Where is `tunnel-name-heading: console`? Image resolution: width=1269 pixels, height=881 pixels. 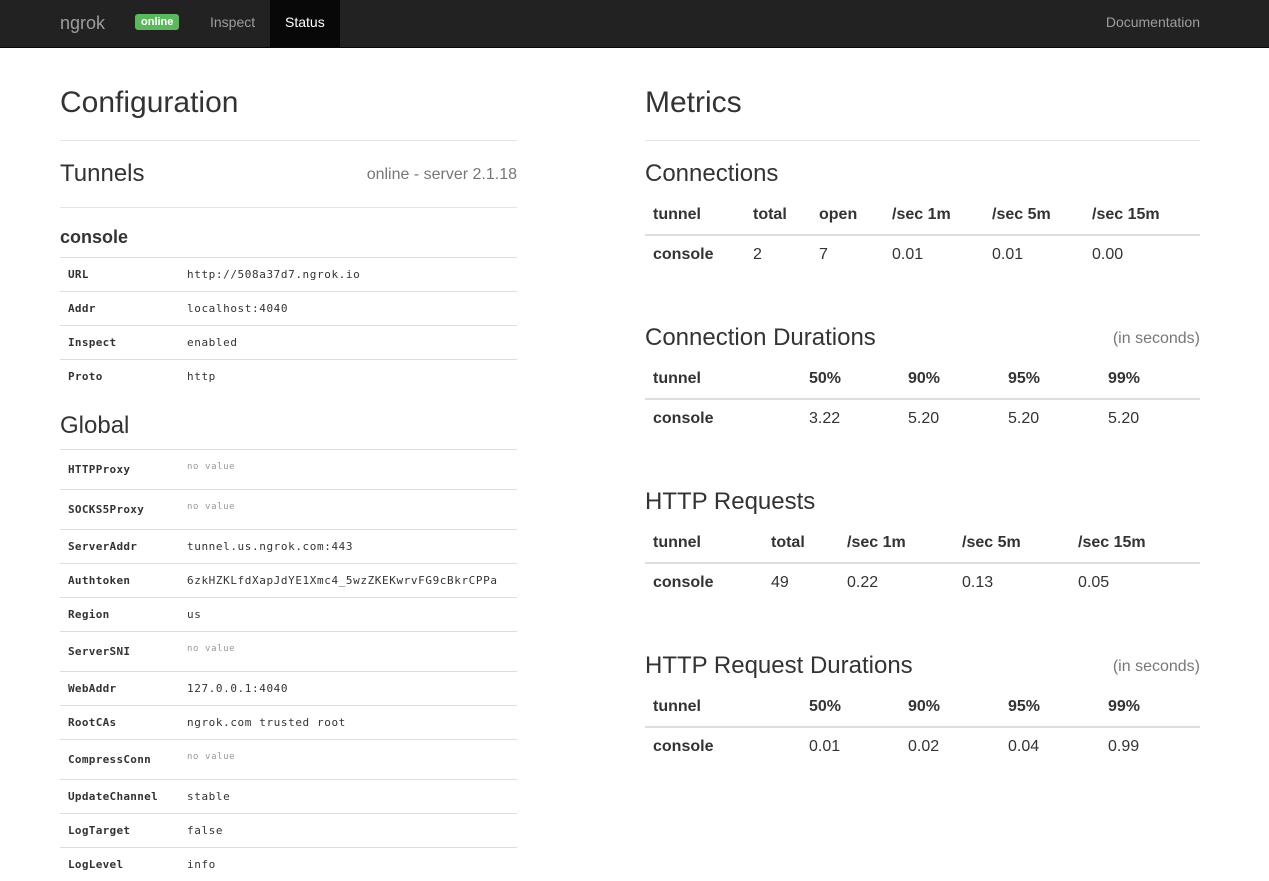
tunnel-name-heading: console is located at coordinates (94, 237).